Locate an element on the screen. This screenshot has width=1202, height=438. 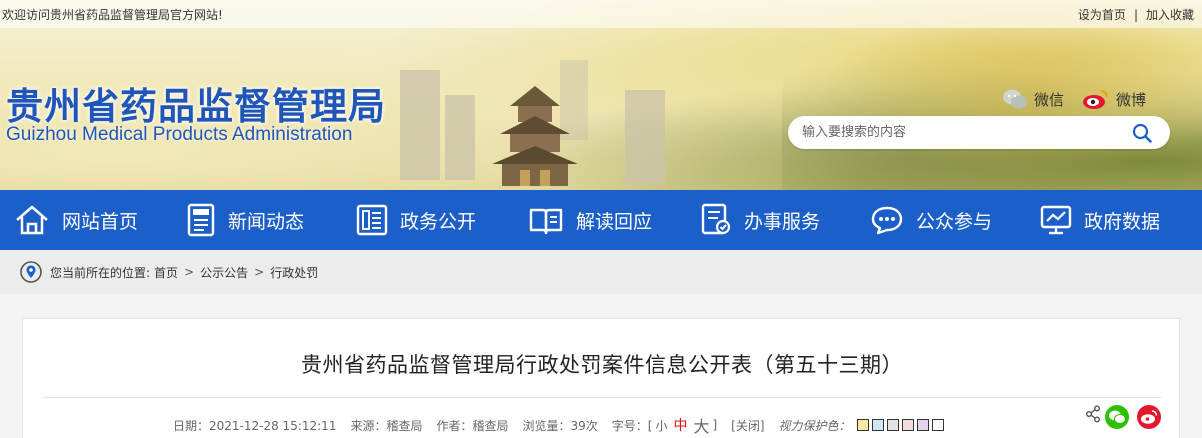
nav-item-government-data: 政府数据 is located at coordinates (1100, 220).